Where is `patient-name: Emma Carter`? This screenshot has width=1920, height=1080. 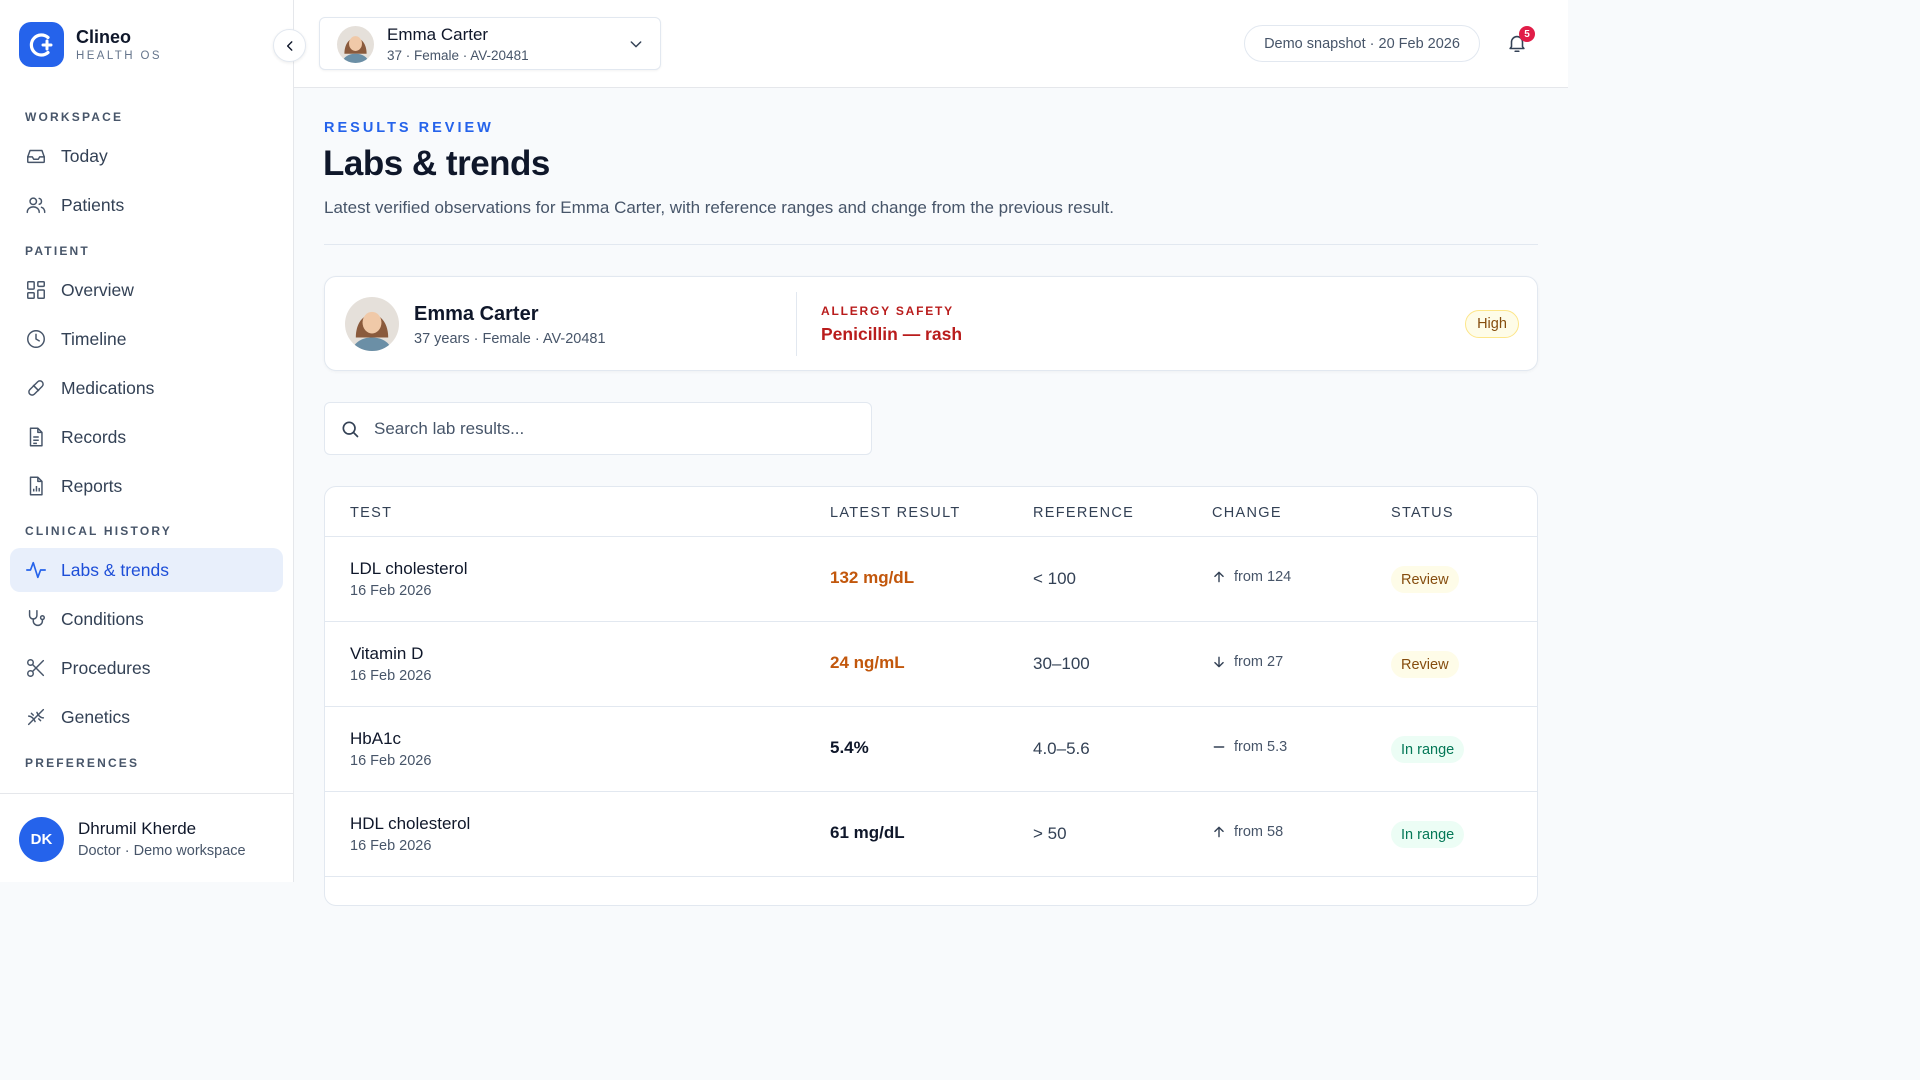 patient-name: Emma Carter is located at coordinates (476, 314).